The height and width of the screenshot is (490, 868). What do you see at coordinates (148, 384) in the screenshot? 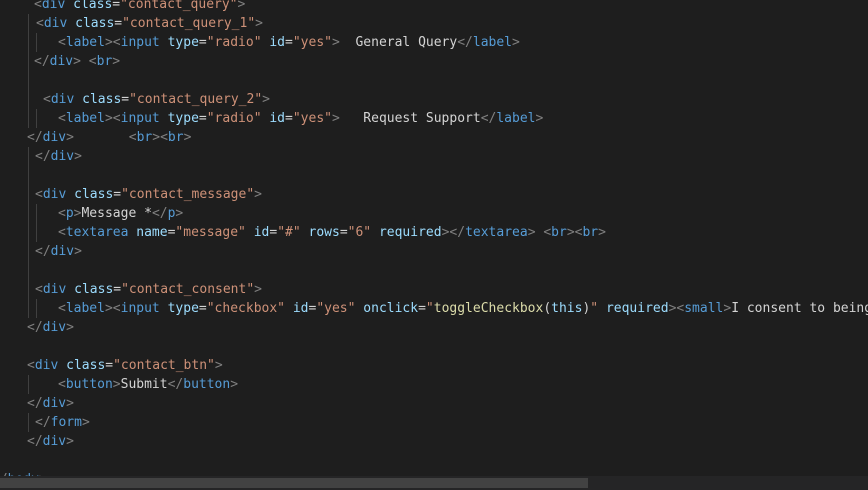
I see `code-text: <button>Submit</button>` at bounding box center [148, 384].